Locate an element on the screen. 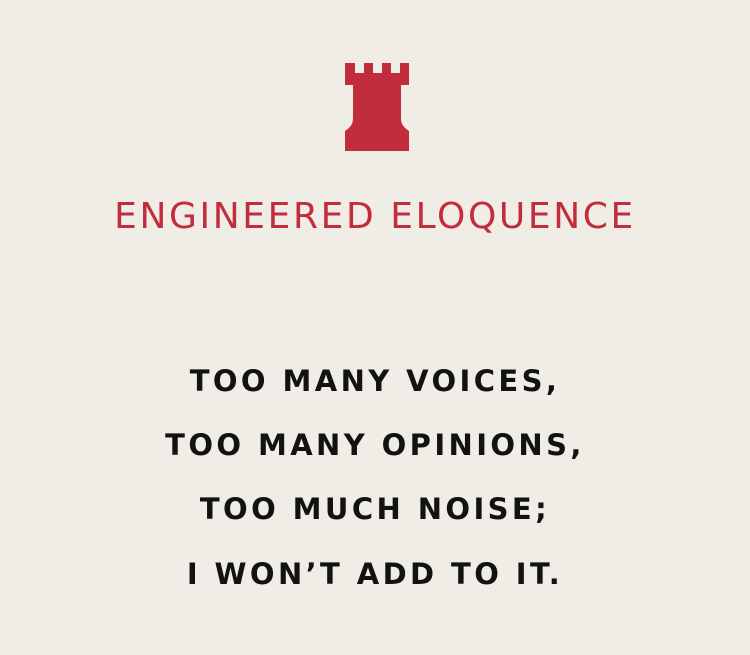 The image size is (750, 655). brand-title: ENGINEERED ELOQUENCE is located at coordinates (375, 216).